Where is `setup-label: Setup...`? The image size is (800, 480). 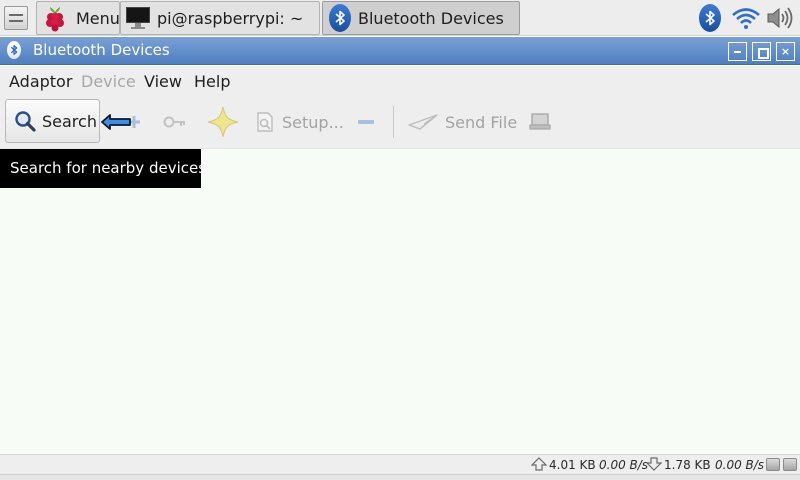 setup-label: Setup... is located at coordinates (313, 122).